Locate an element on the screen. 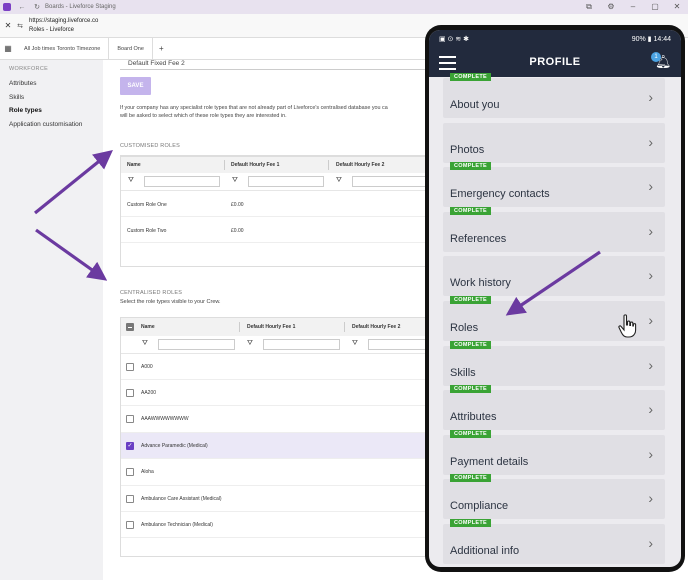 The image size is (688, 580). profile-item-work-history: Work history › is located at coordinates (554, 276).